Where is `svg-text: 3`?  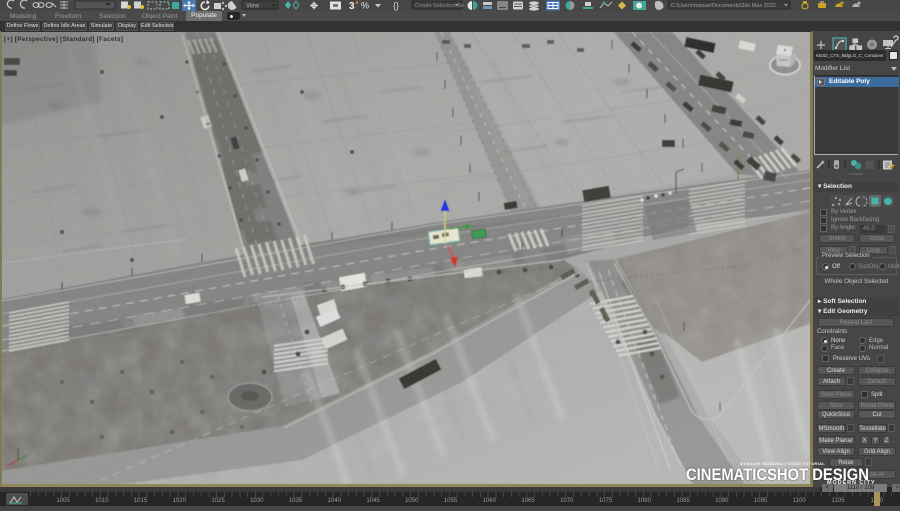 svg-text: 3 is located at coordinates (352, 6).